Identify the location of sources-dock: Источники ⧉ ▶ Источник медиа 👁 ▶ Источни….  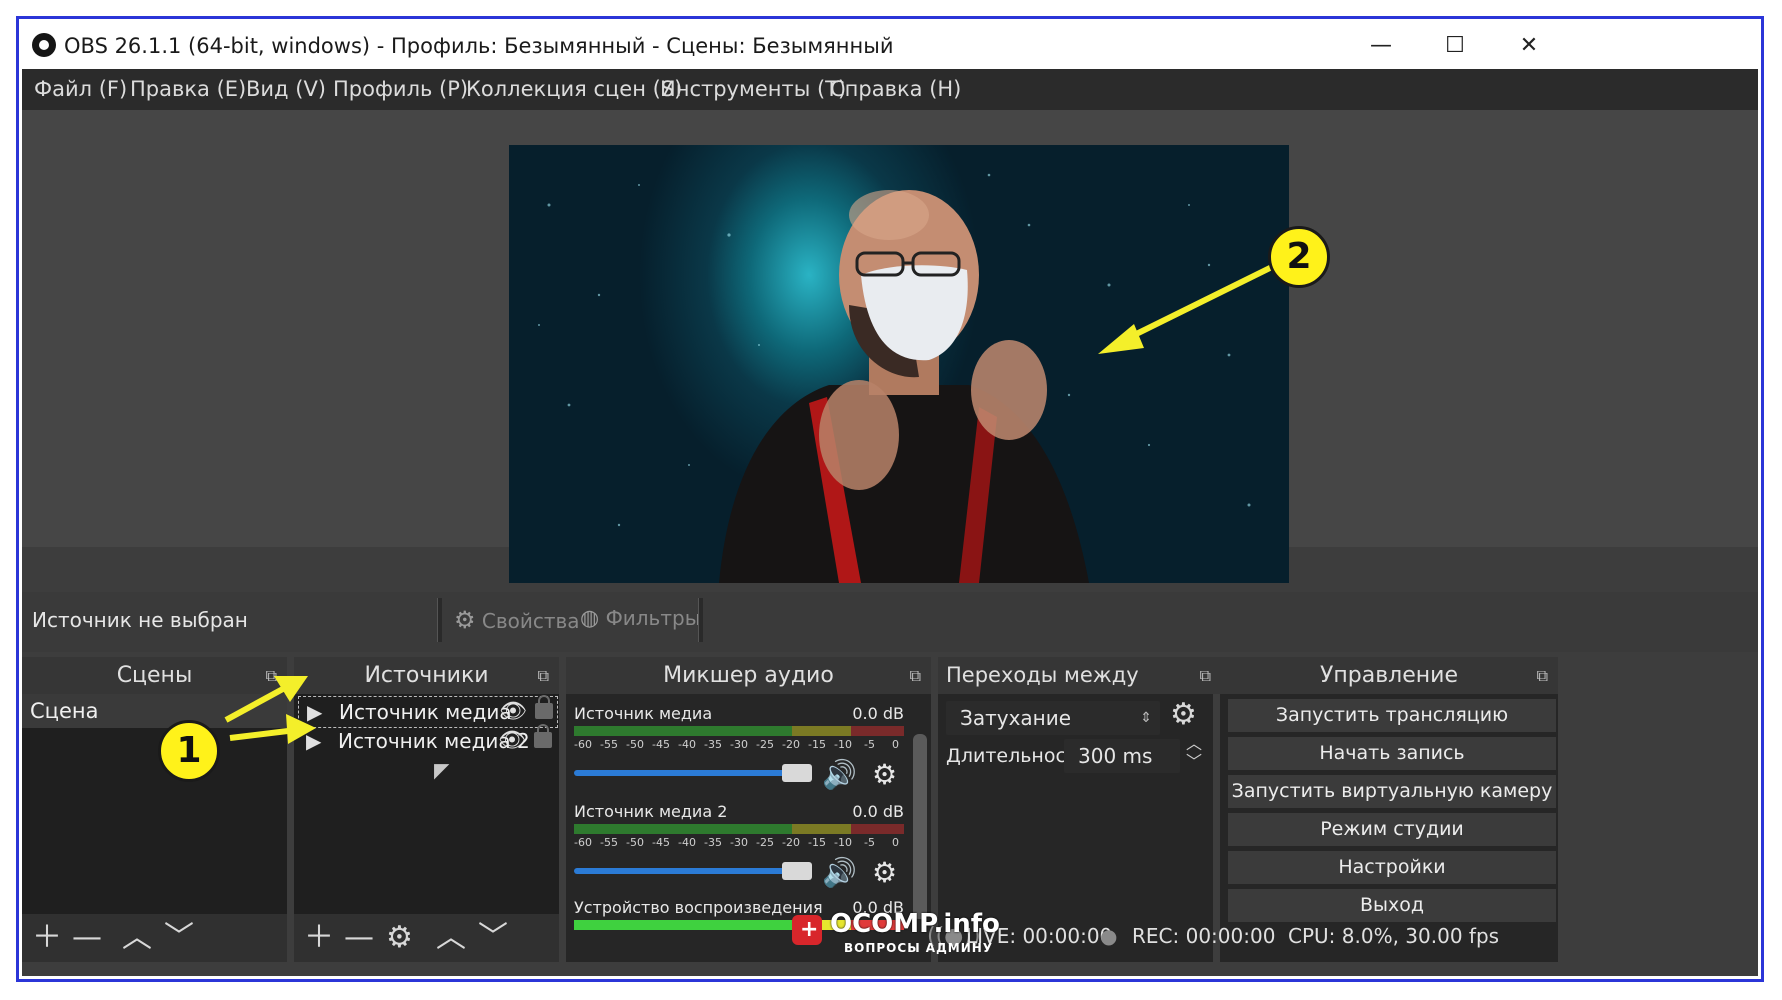
(426, 809).